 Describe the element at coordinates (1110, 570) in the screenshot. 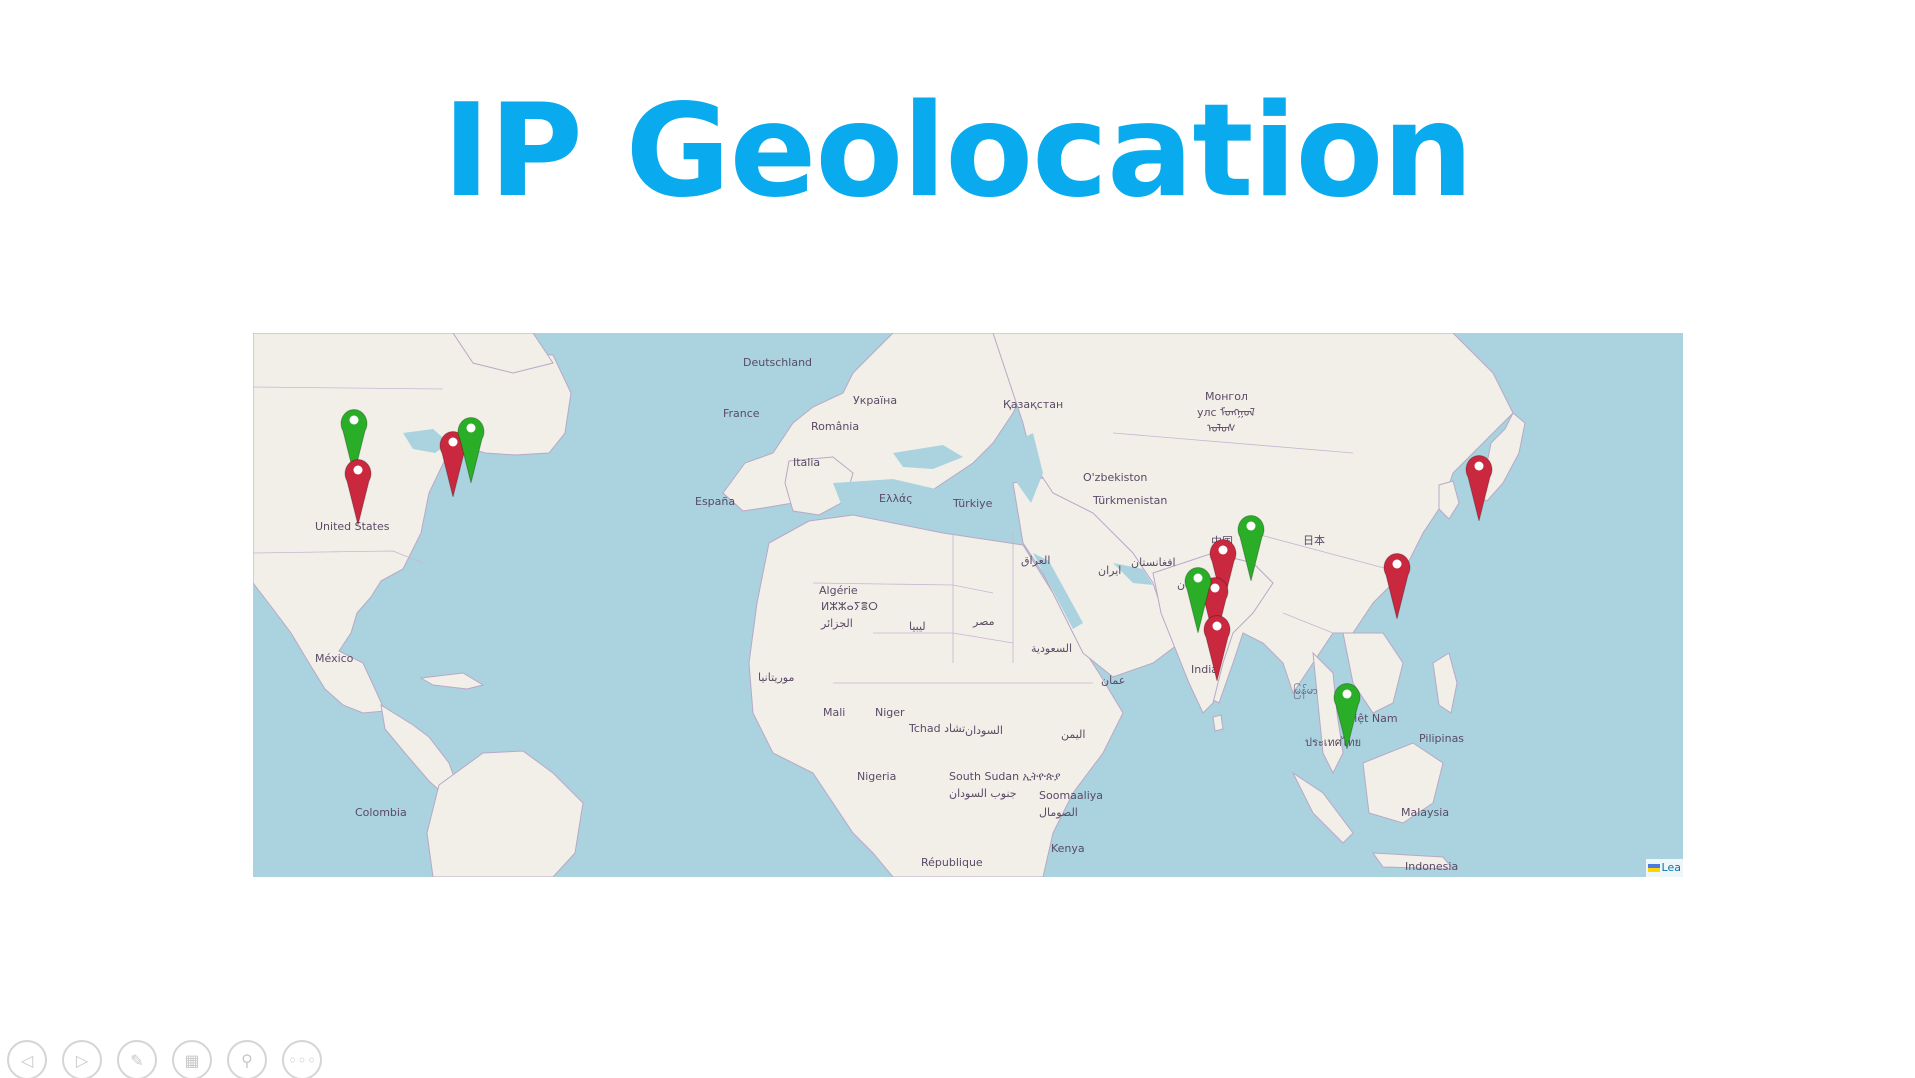

I see `map-label: ایران` at that location.